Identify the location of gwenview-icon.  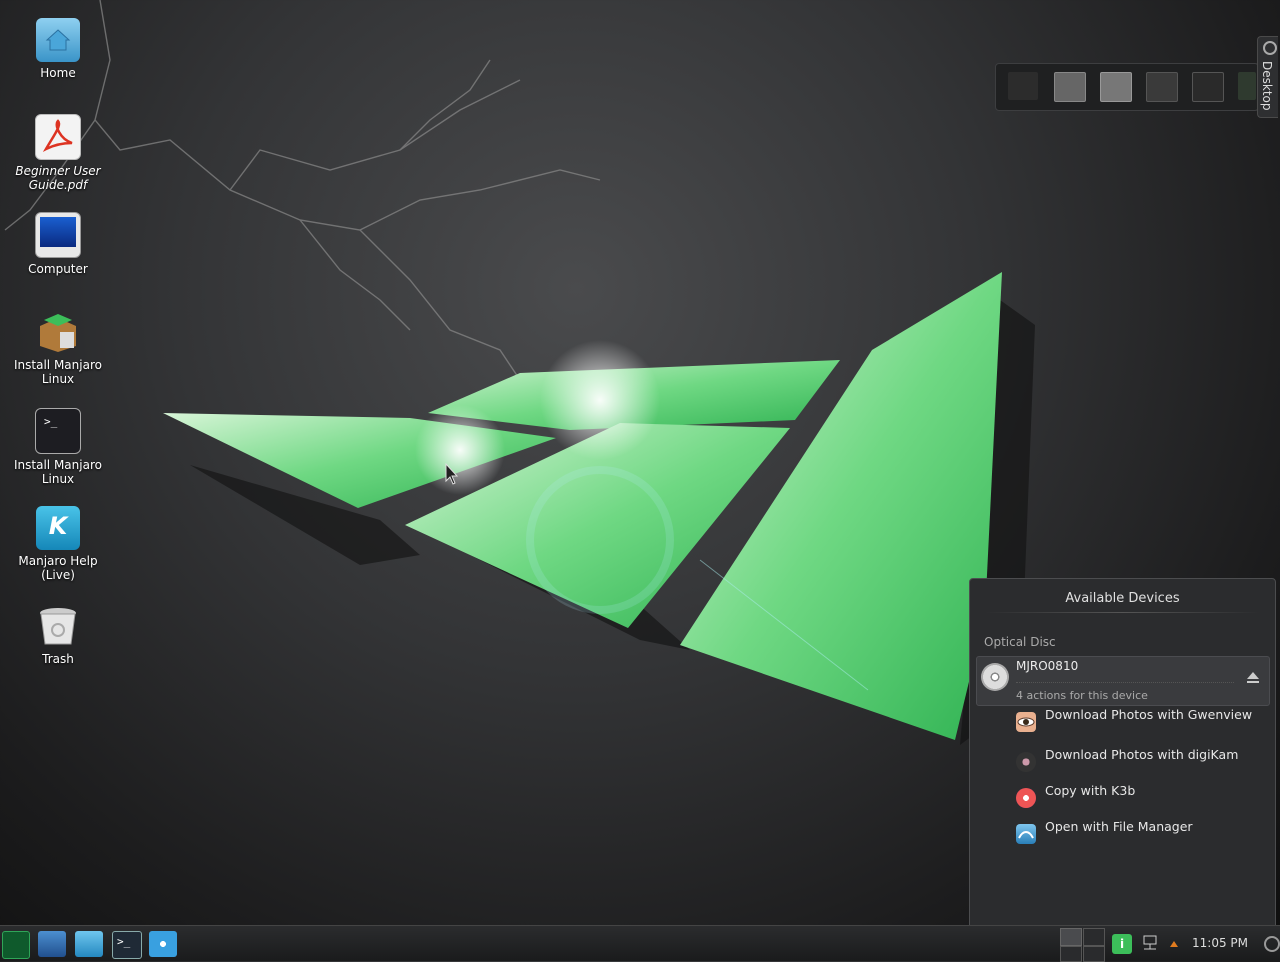
(1026, 722).